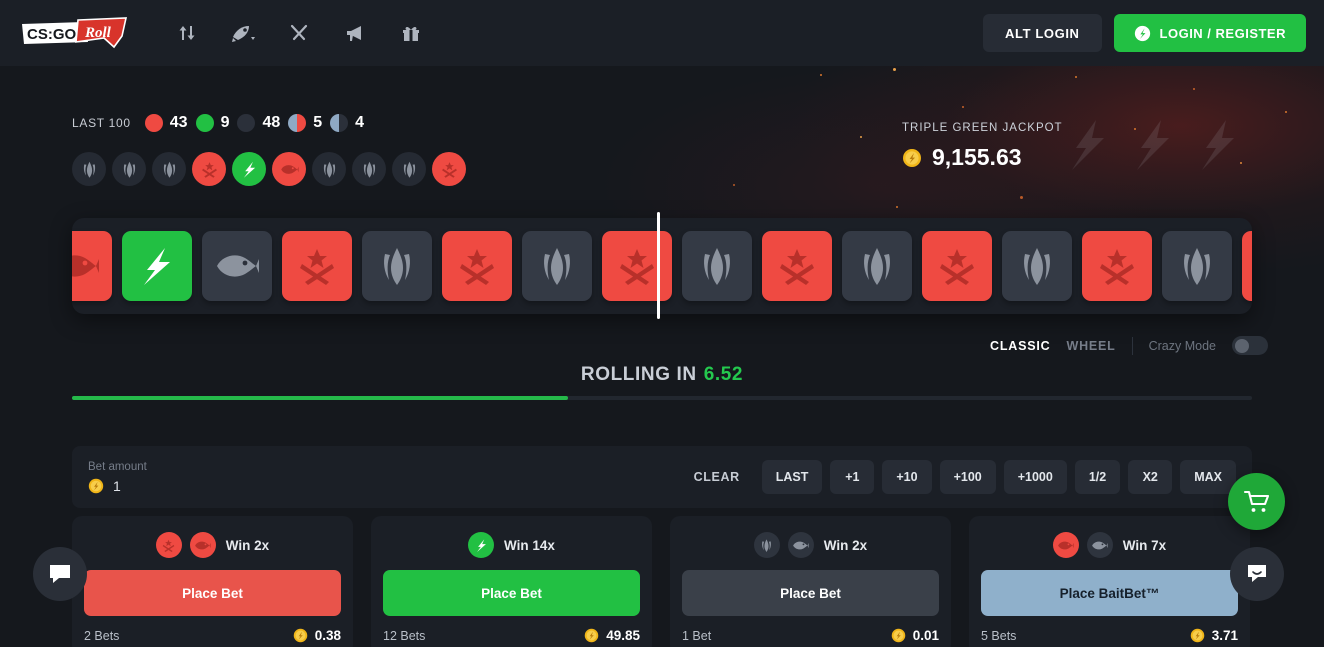 This screenshot has height=647, width=1324. I want to click on bet-card-total-value: 0.01, so click(925, 635).